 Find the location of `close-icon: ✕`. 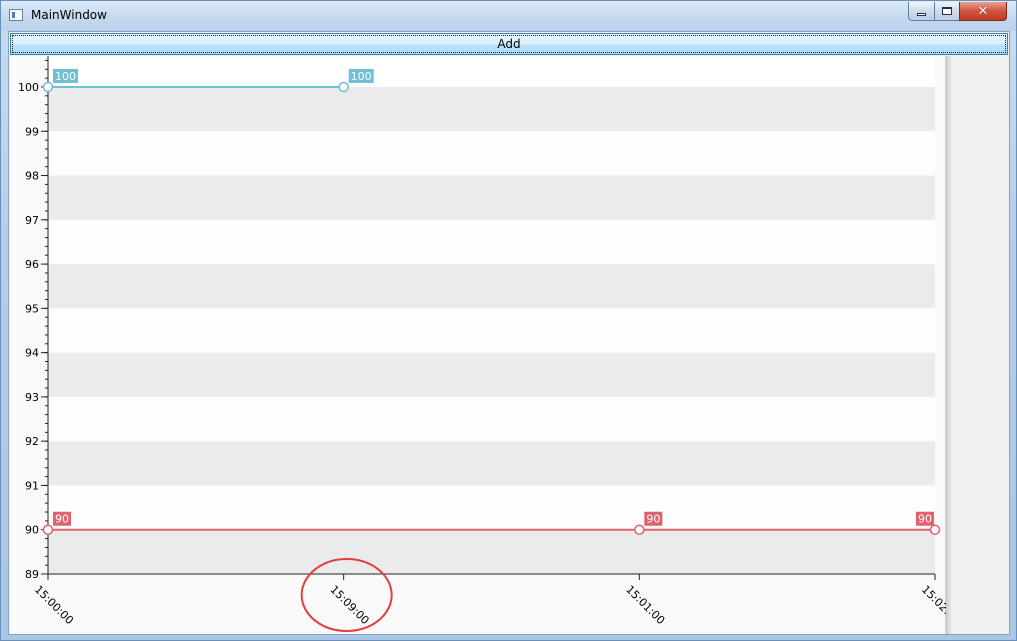

close-icon: ✕ is located at coordinates (983, 11).